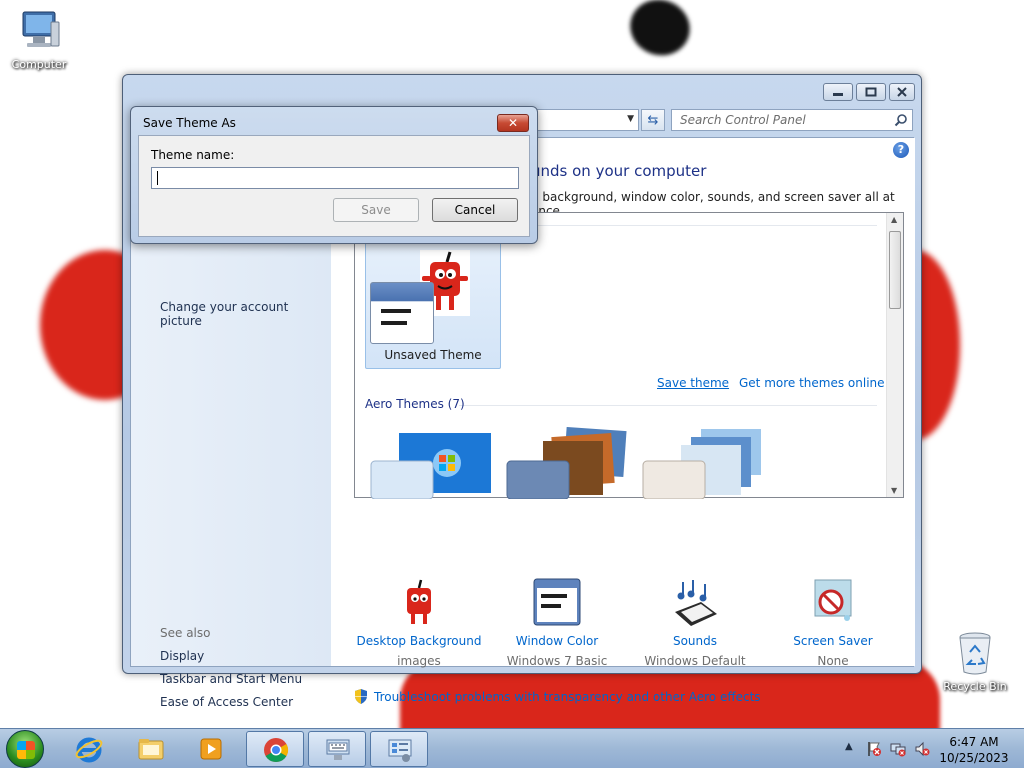  I want to click on maximize-icon, so click(871, 92).